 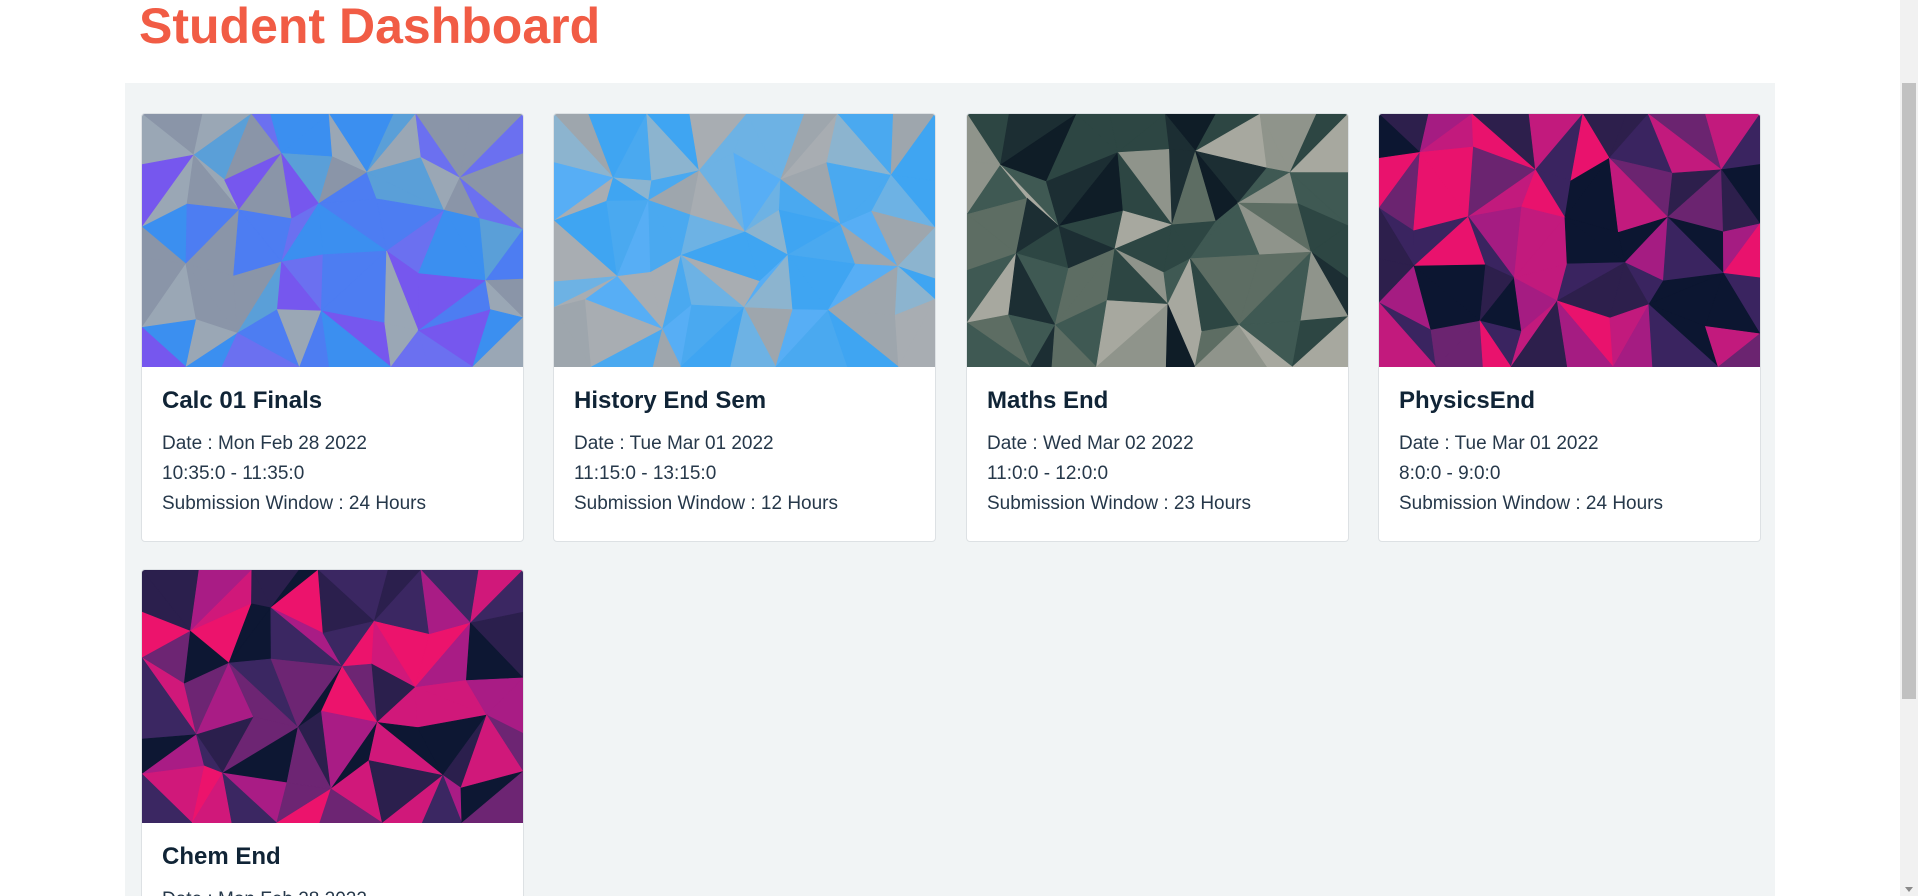 What do you see at coordinates (233, 473) in the screenshot?
I see `exam-time: 10:35:0 - 11:35:0` at bounding box center [233, 473].